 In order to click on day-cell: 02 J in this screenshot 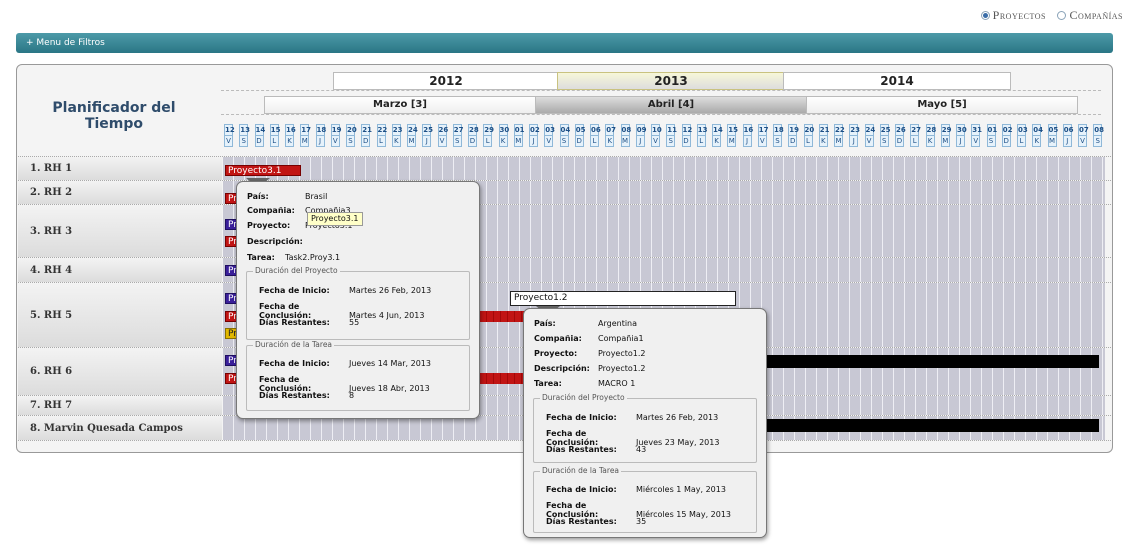, I will do `click(534, 136)`.